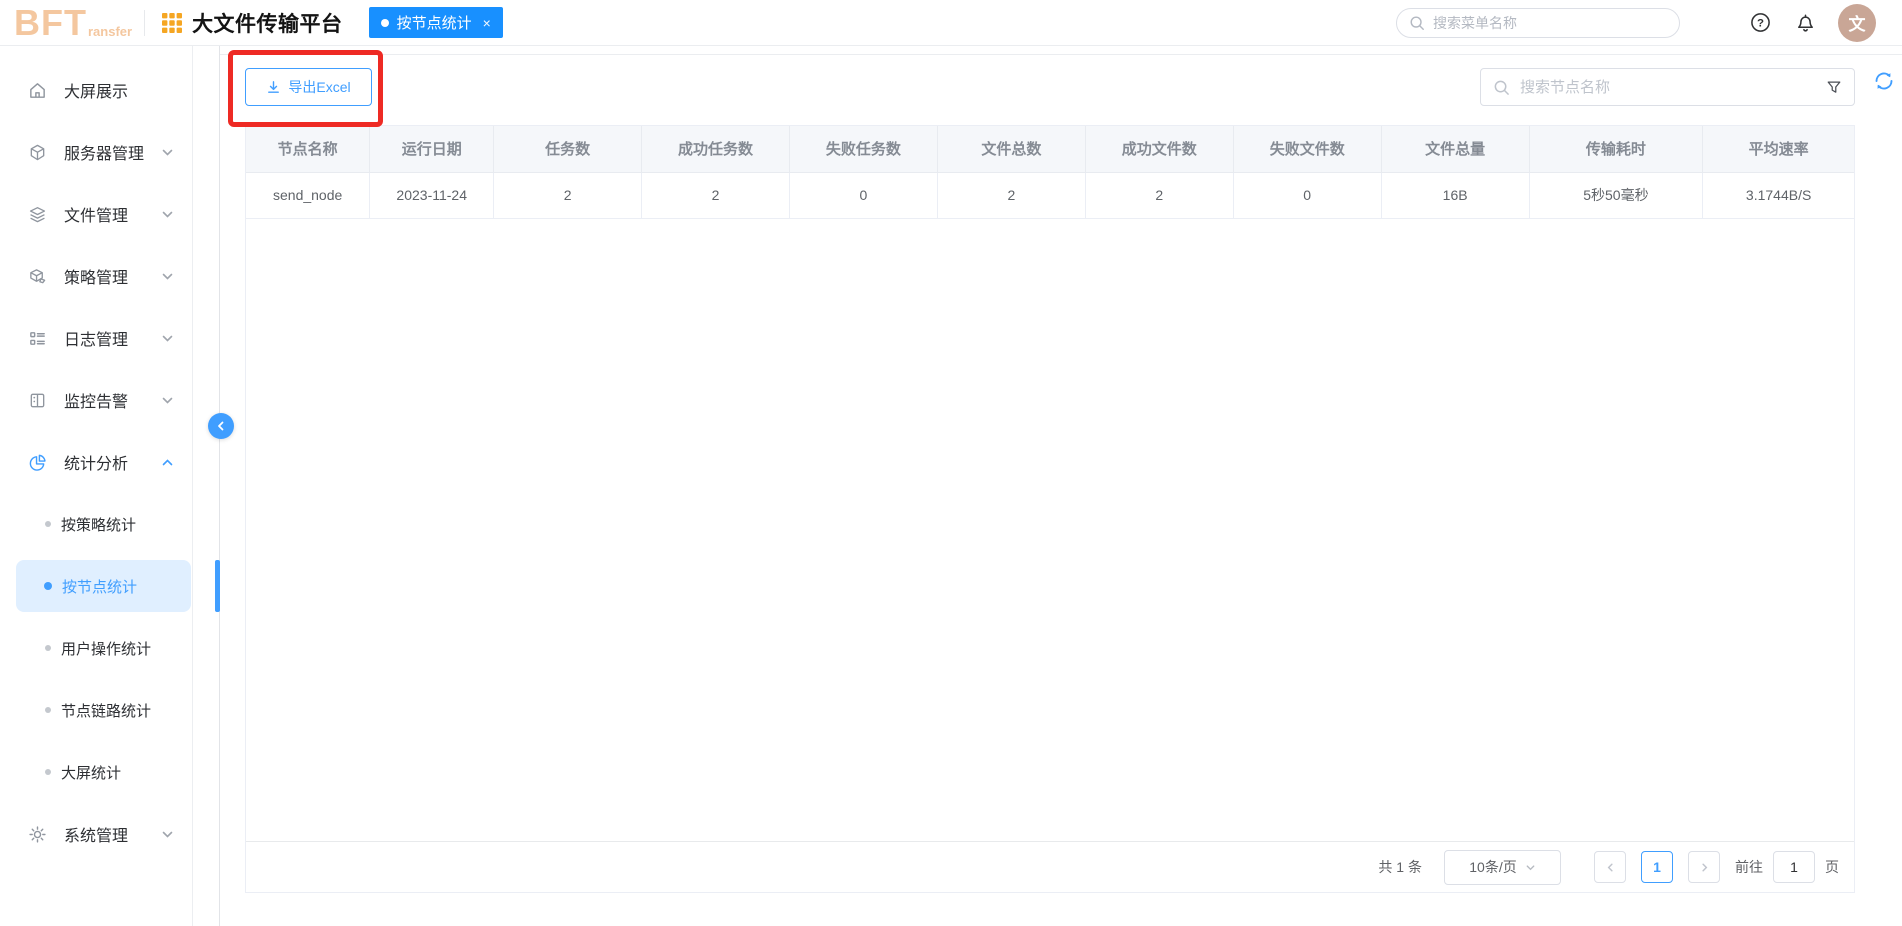 The height and width of the screenshot is (926, 1902). What do you see at coordinates (37, 152) in the screenshot?
I see `server-icon` at bounding box center [37, 152].